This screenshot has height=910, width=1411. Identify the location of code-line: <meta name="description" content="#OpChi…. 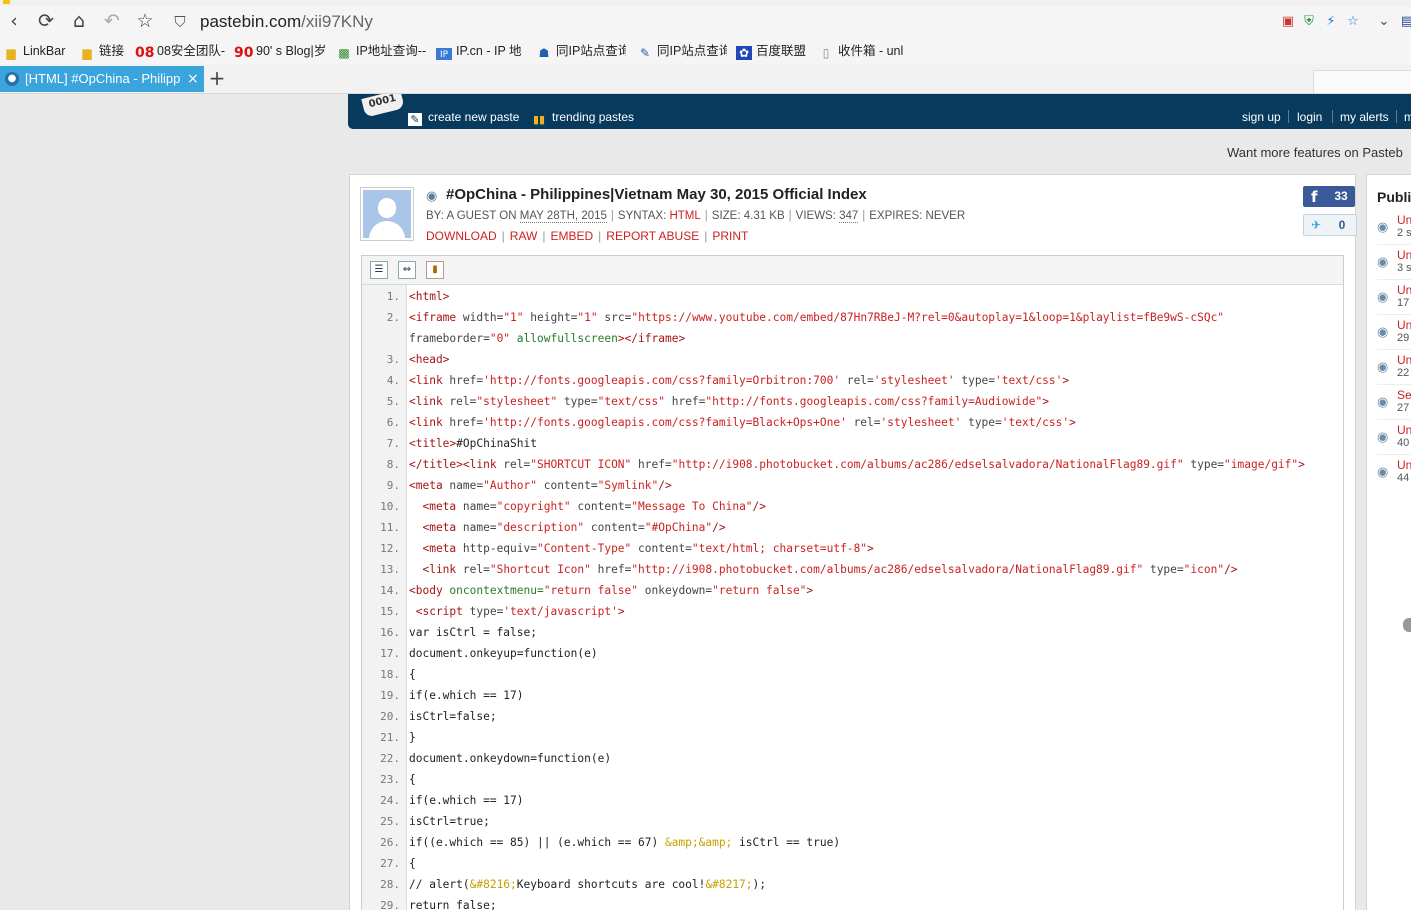
(567, 527).